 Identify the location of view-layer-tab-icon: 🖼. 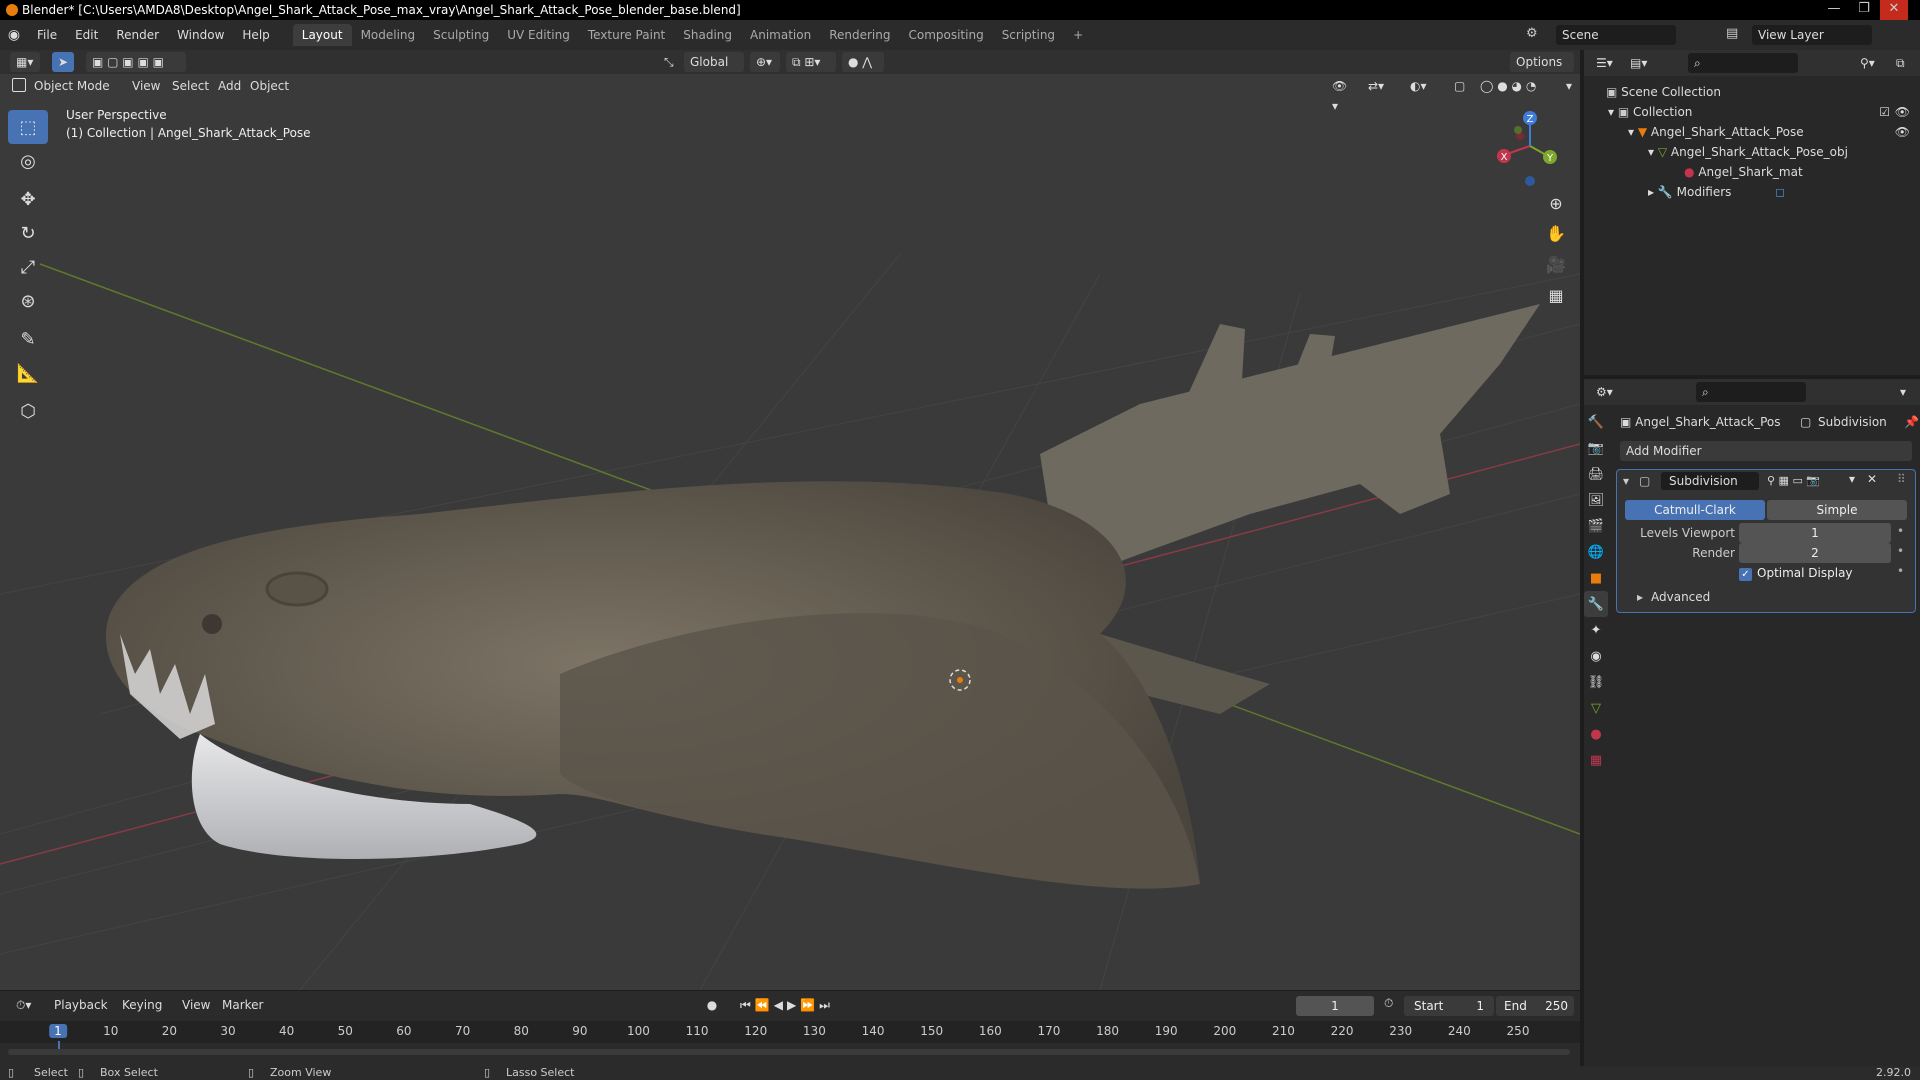
(1596, 500).